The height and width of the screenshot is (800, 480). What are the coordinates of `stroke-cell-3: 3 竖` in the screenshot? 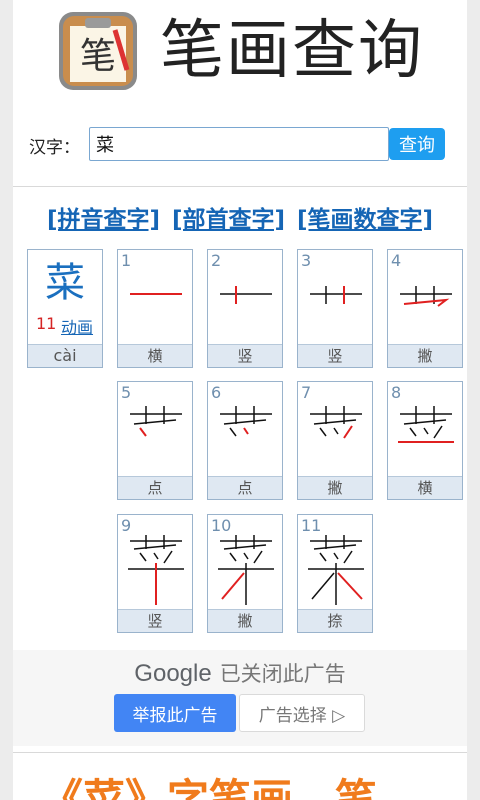 It's located at (335, 308).